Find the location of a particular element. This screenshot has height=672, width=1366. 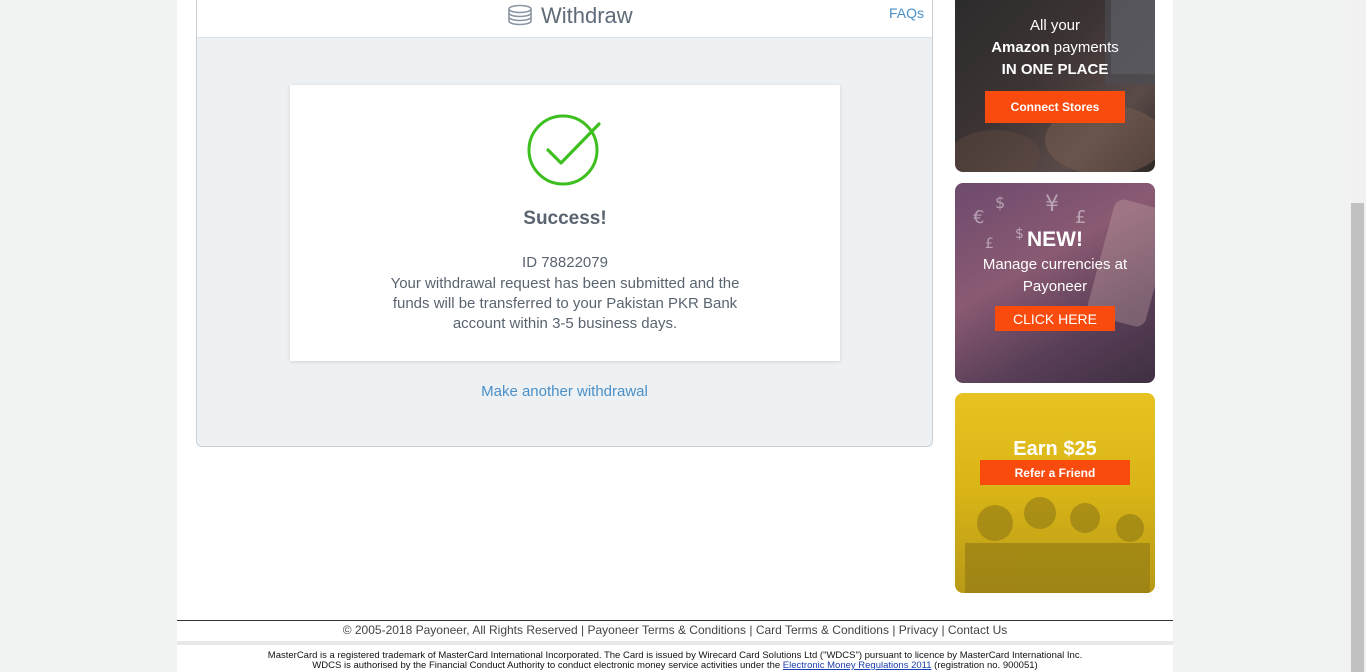

amazon-ad-line2: Amazon payments is located at coordinates (1055, 47).